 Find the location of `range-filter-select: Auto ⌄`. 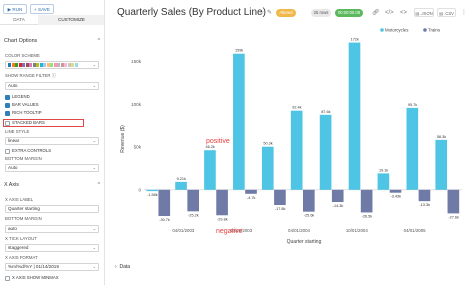

range-filter-select: Auto ⌄ is located at coordinates (52, 86).